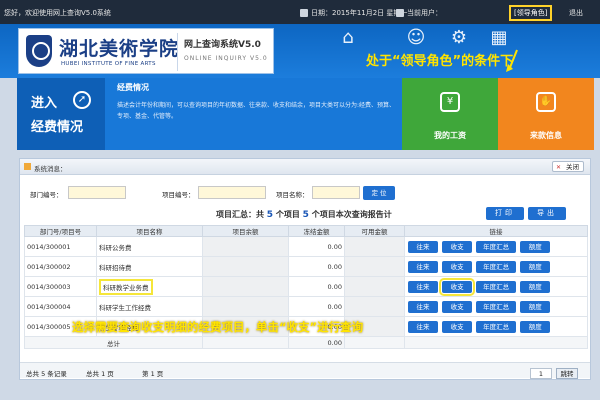 Image resolution: width=600 pixels, height=400 pixels. Describe the element at coordinates (240, 214) in the screenshot. I see `summary-prefix: 项目汇总：共` at that location.